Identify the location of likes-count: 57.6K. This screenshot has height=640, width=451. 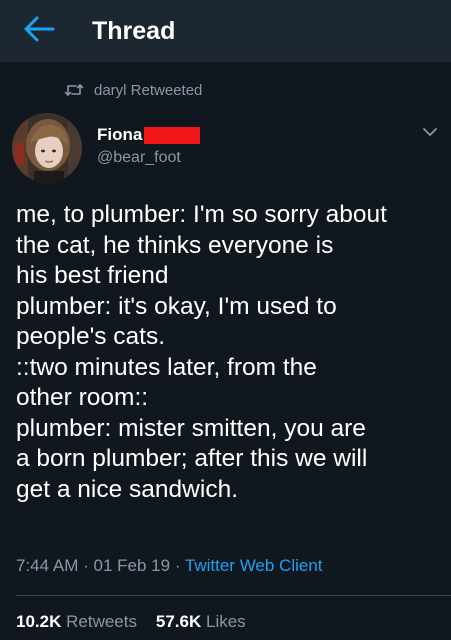
(178, 621).